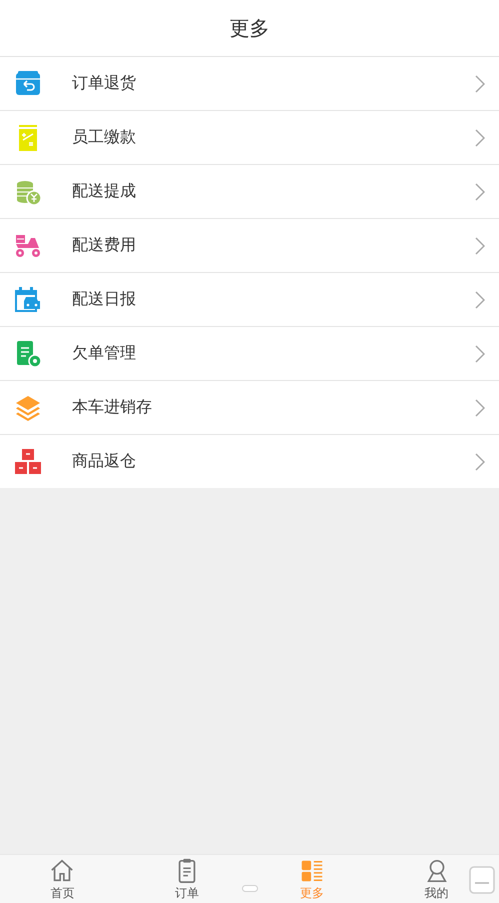  What do you see at coordinates (104, 83) in the screenshot?
I see `menu-label: 订单退货` at bounding box center [104, 83].